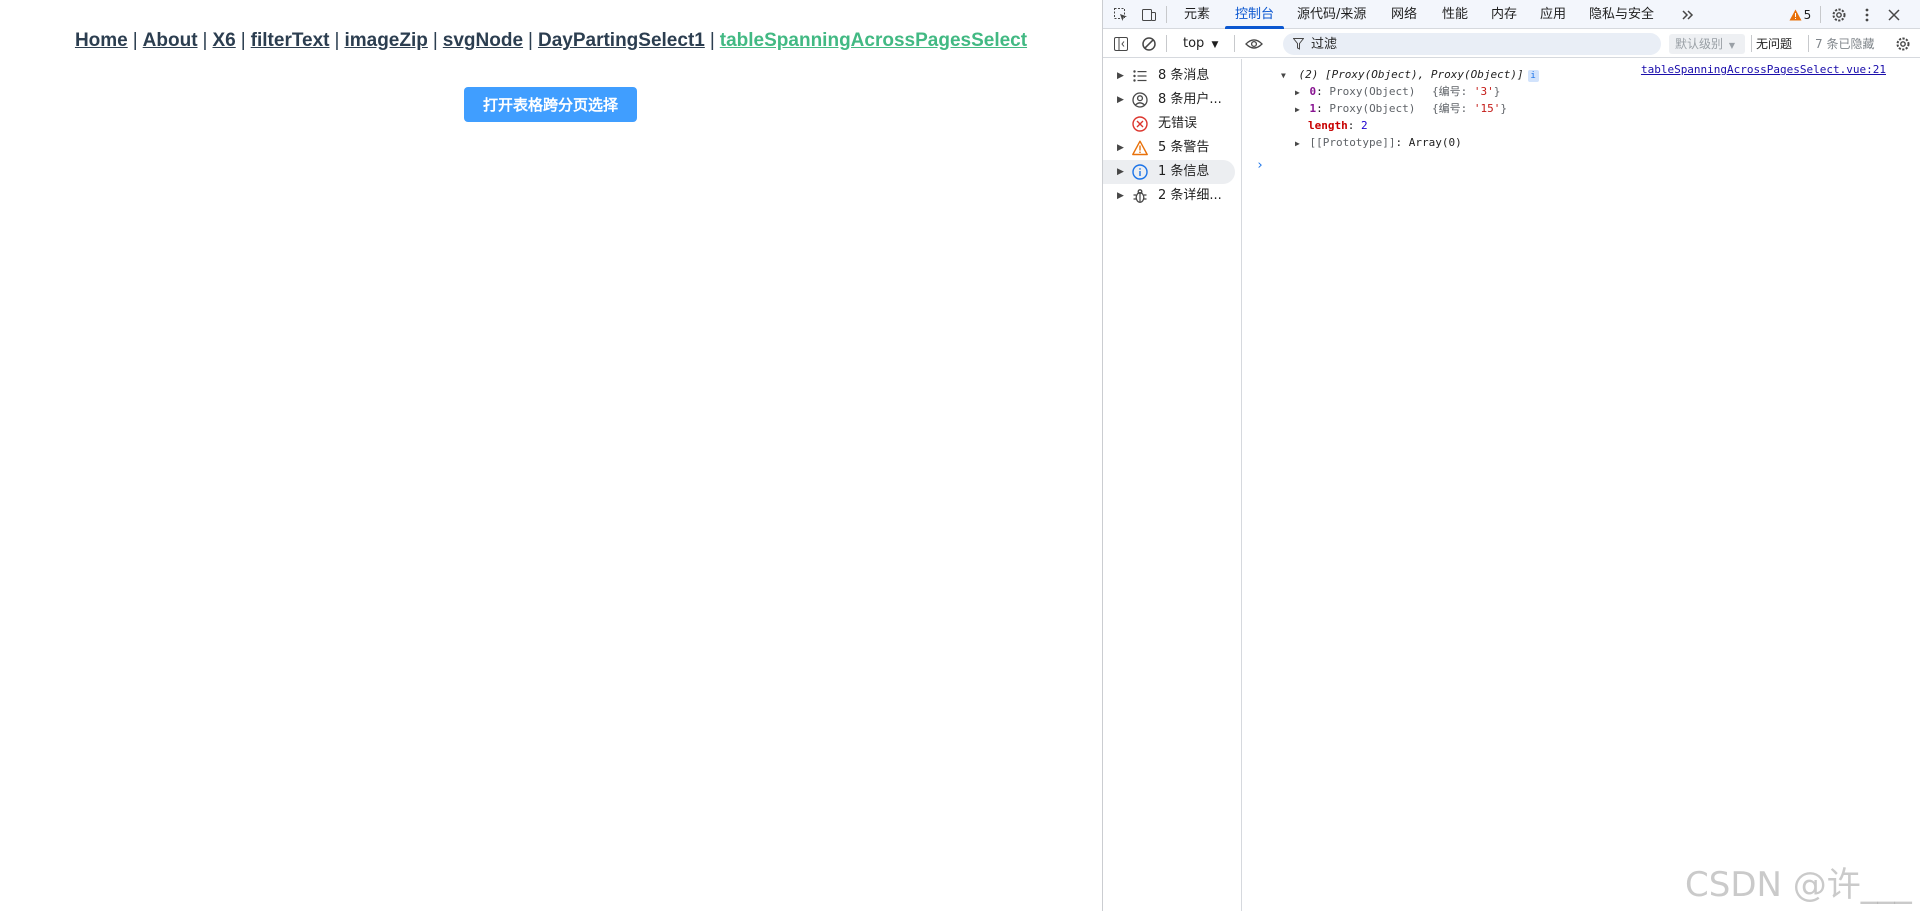 The width and height of the screenshot is (1920, 911). What do you see at coordinates (1140, 196) in the screenshot?
I see `bug-icon` at bounding box center [1140, 196].